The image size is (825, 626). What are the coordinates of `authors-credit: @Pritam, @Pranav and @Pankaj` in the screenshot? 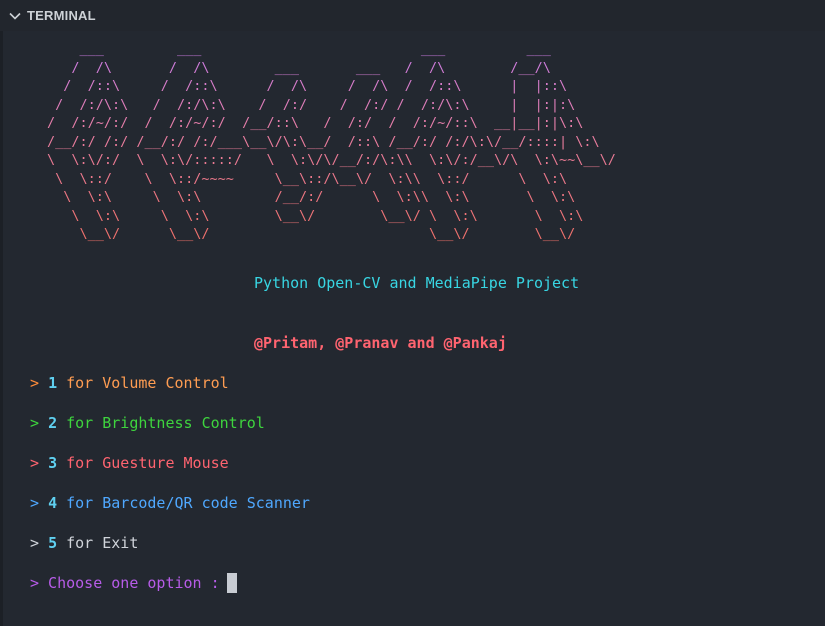 It's located at (380, 343).